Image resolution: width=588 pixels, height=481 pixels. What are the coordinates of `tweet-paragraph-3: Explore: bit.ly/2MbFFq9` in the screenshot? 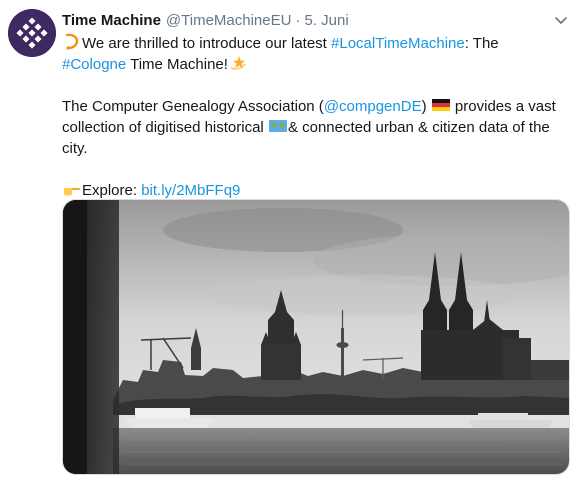 It's located at (312, 190).